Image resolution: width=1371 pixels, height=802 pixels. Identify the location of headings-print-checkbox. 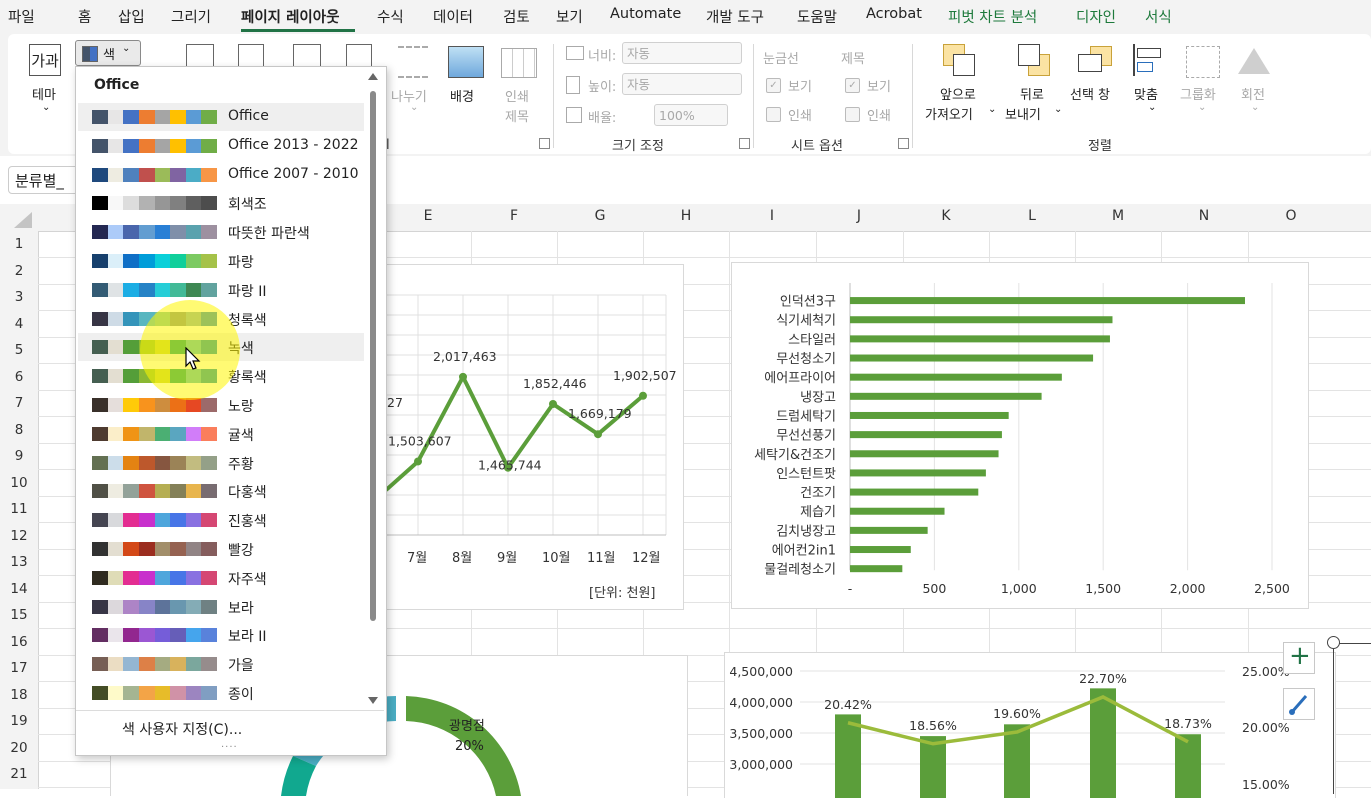
(852, 114).